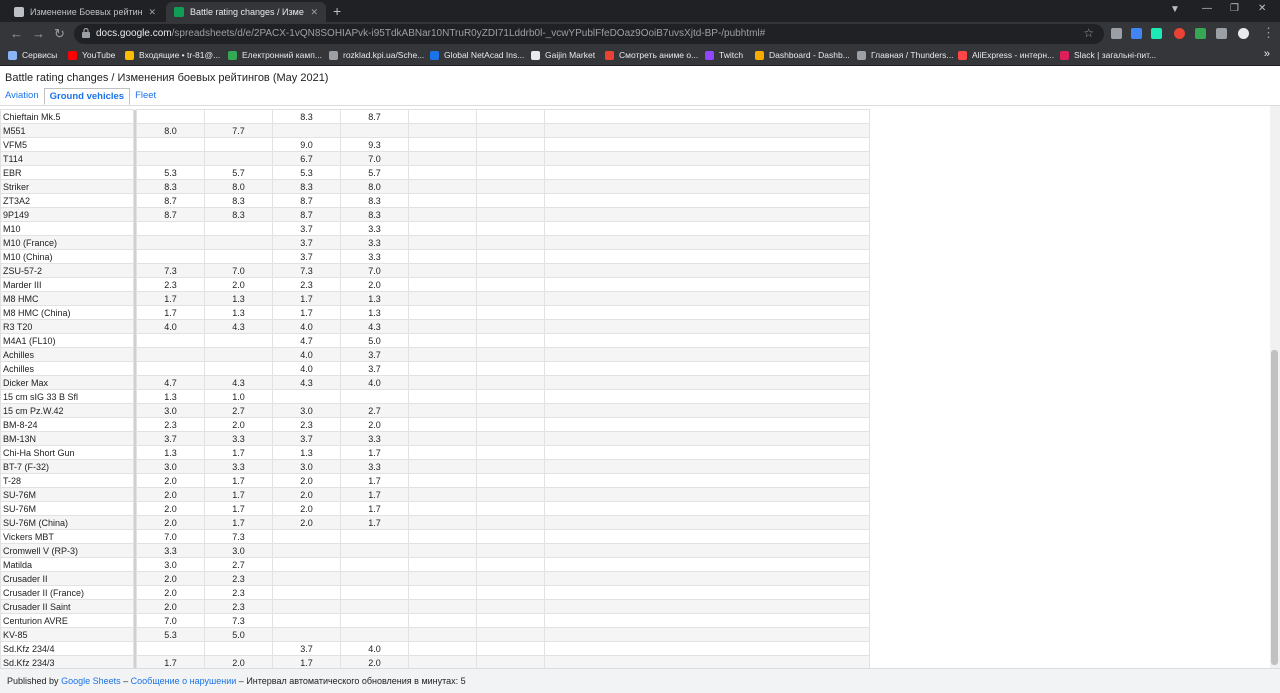 The height and width of the screenshot is (693, 1280). Describe the element at coordinates (1262, 8) in the screenshot. I see `window-close-icon: ✕` at that location.